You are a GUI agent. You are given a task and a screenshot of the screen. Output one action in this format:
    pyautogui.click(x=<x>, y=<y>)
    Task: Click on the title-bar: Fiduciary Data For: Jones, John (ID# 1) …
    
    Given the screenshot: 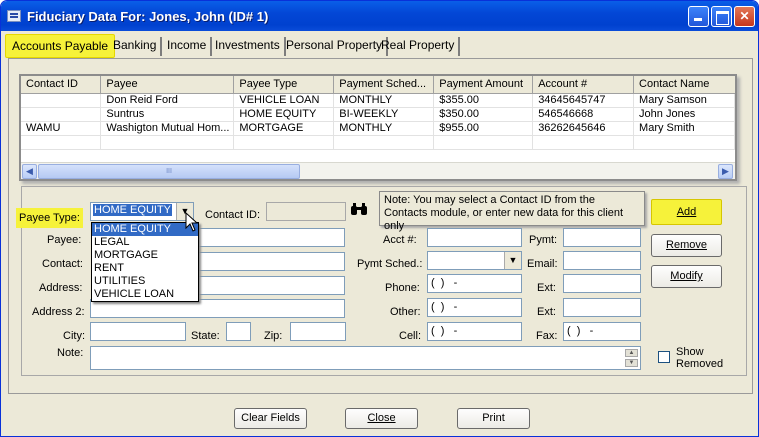 What is the action you would take?
    pyautogui.click(x=379, y=16)
    